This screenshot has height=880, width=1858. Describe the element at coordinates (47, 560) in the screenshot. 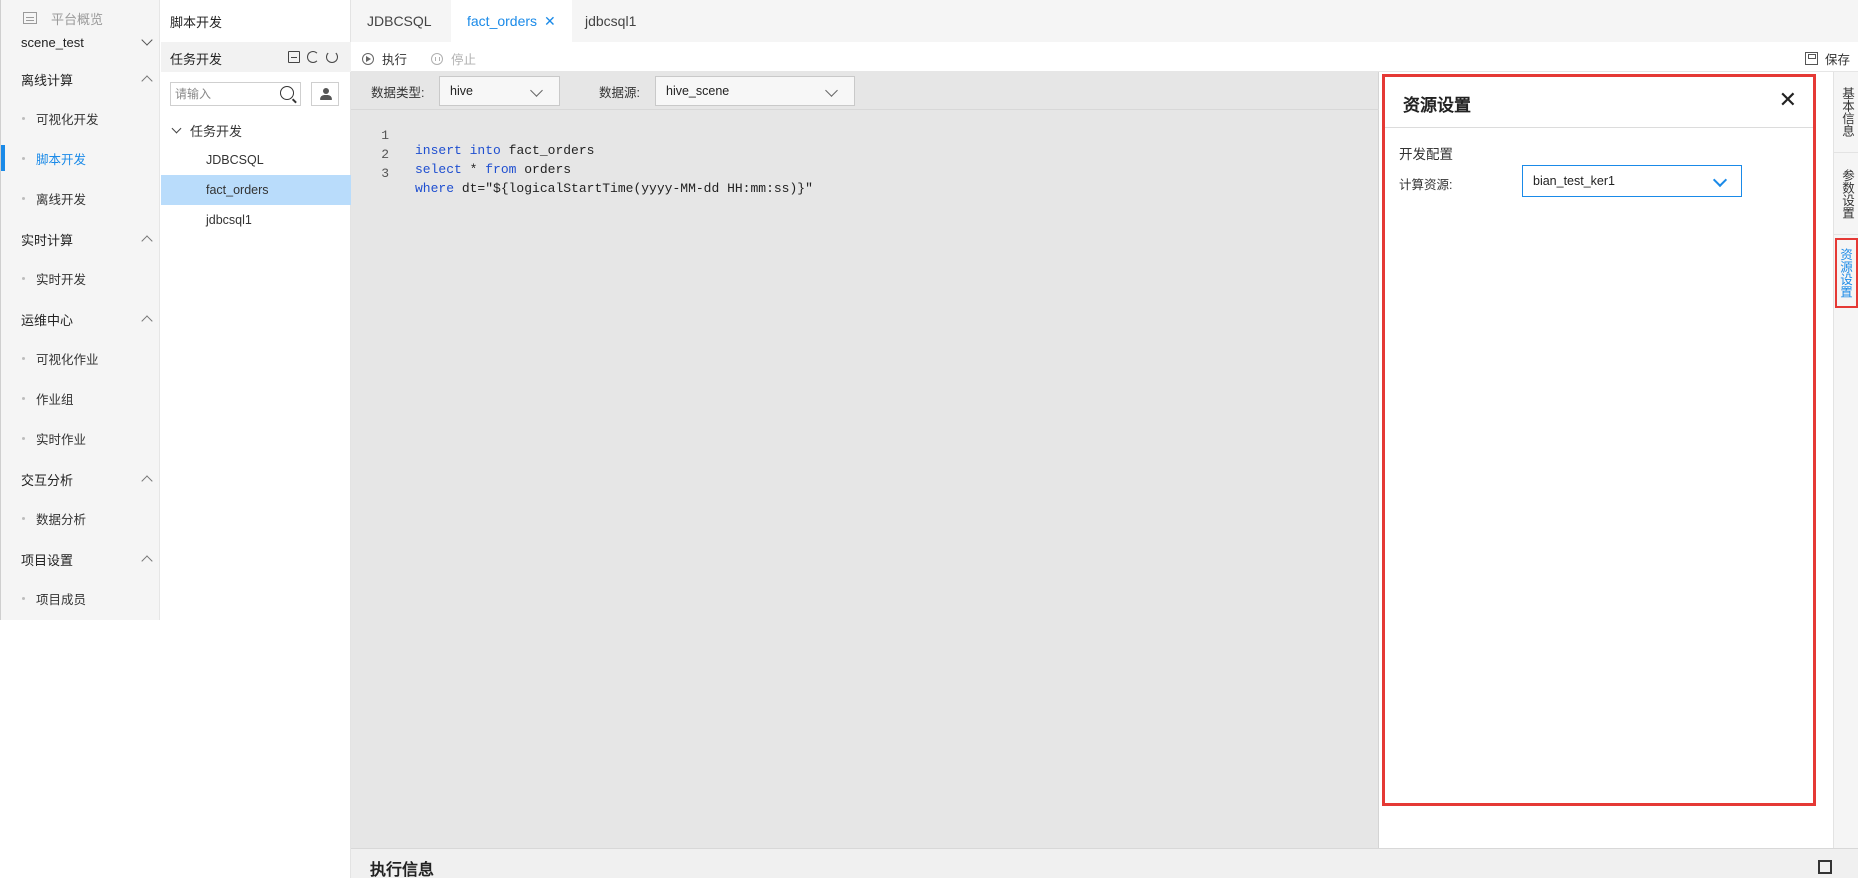

I see `nav-group-title: 项目设置` at that location.